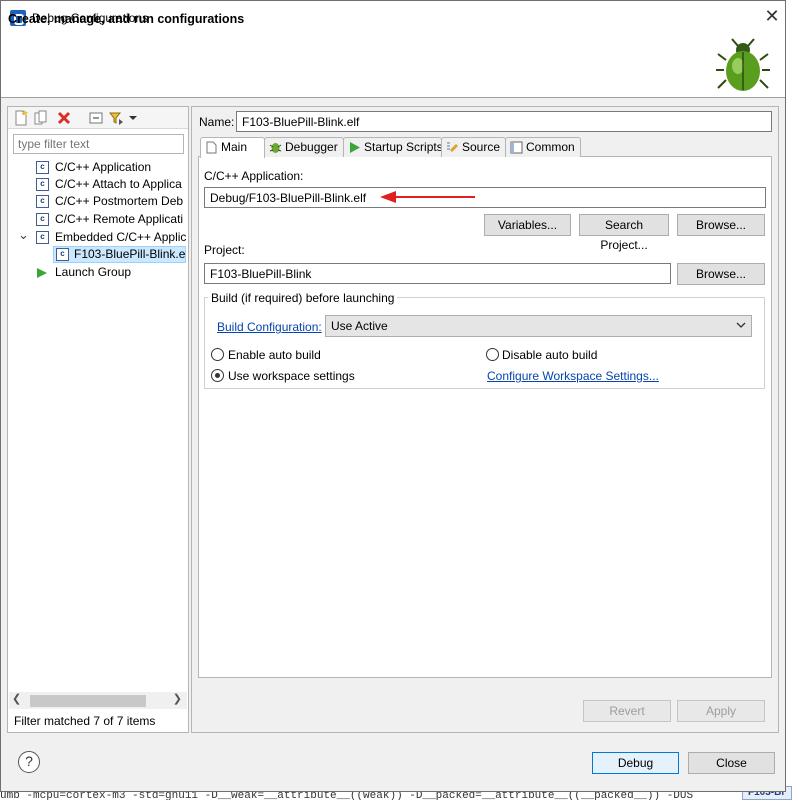  Describe the element at coordinates (731, 763) in the screenshot. I see `close-button: Close` at that location.